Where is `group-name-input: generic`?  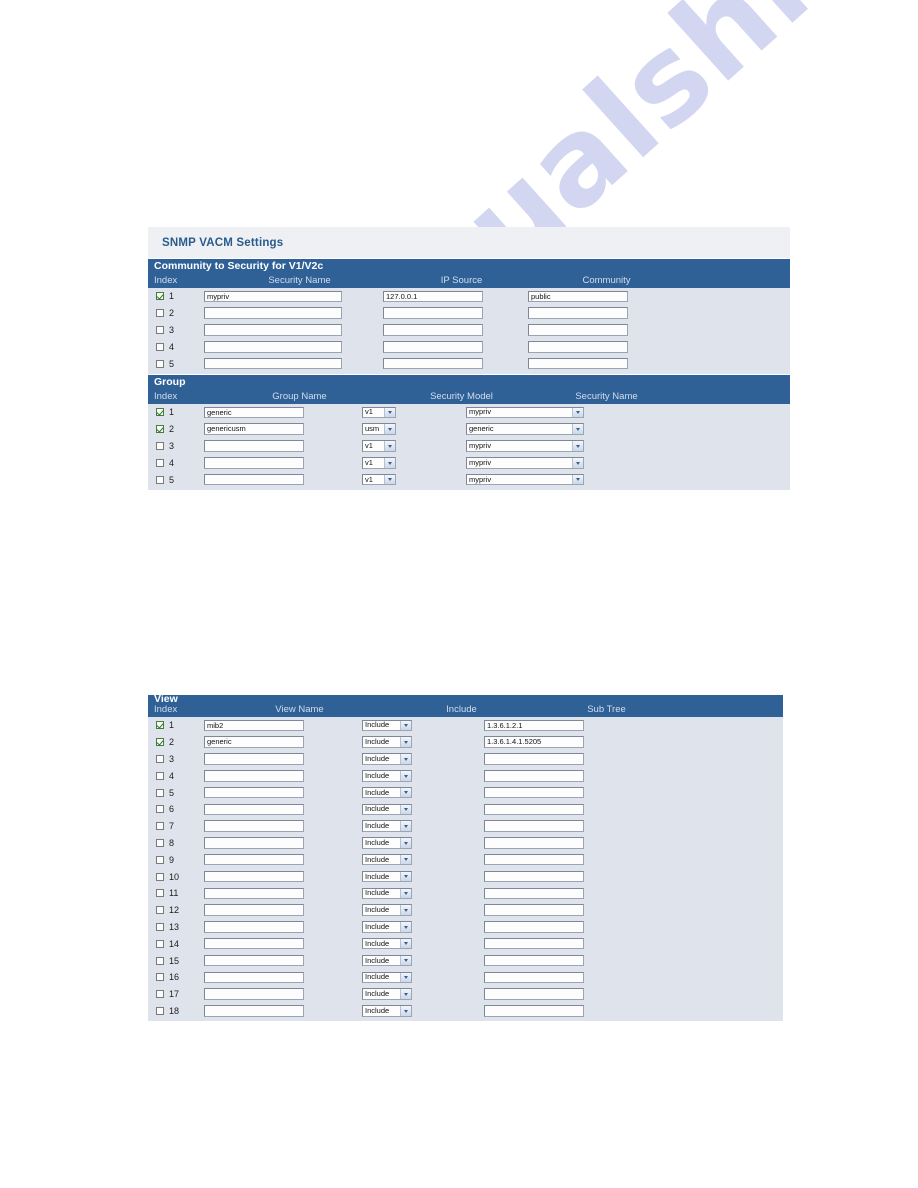
group-name-input: generic is located at coordinates (254, 412).